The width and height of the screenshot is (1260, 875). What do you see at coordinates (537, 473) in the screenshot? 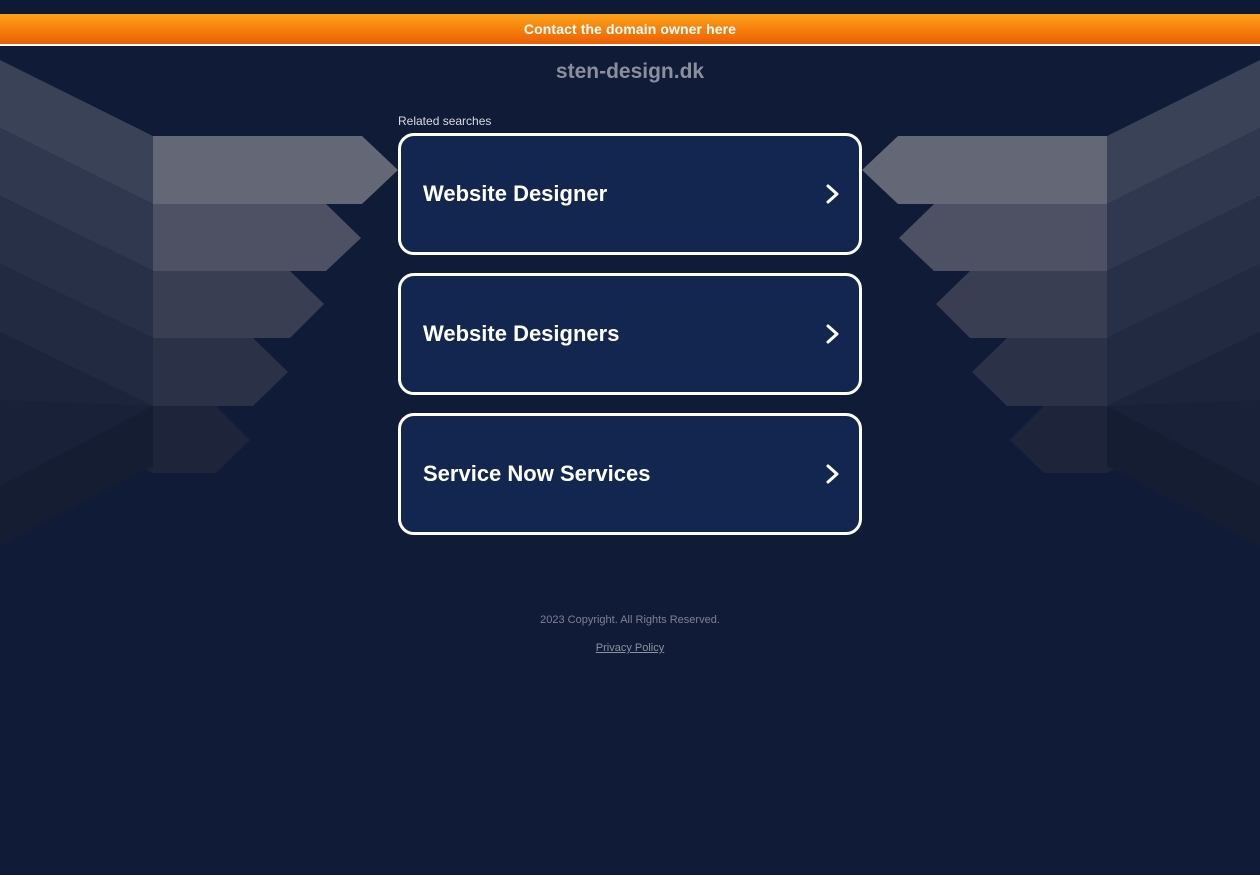
I see `related-search-label: Service Now Services` at bounding box center [537, 473].